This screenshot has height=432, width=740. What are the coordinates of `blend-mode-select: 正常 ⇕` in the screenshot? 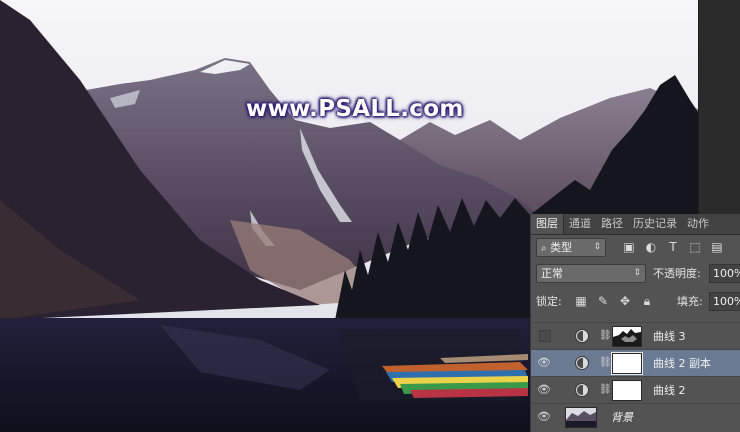 It's located at (591, 273).